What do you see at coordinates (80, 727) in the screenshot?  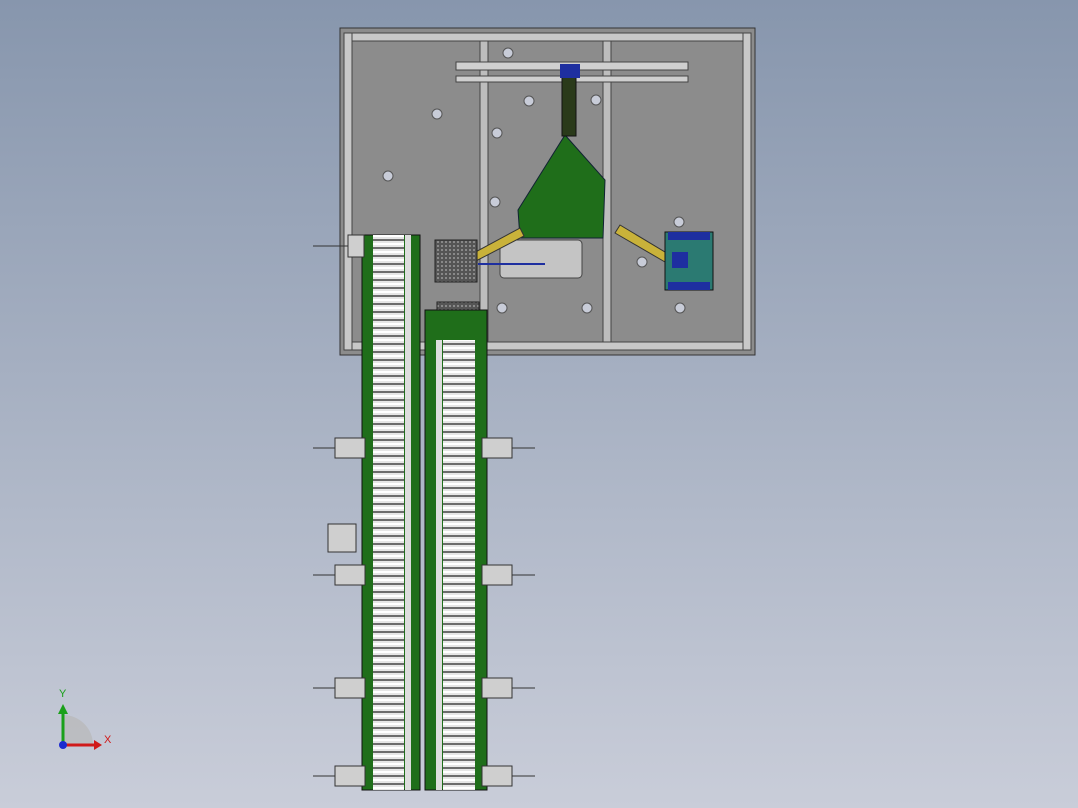 I see `axis-triad` at bounding box center [80, 727].